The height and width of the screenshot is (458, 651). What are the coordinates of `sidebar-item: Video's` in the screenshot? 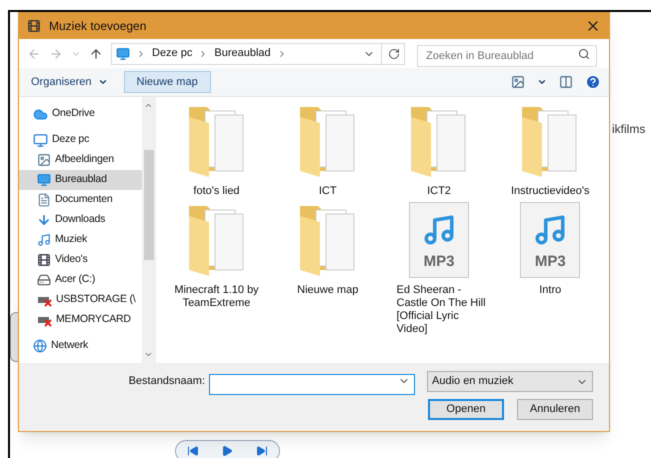 It's located at (80, 260).